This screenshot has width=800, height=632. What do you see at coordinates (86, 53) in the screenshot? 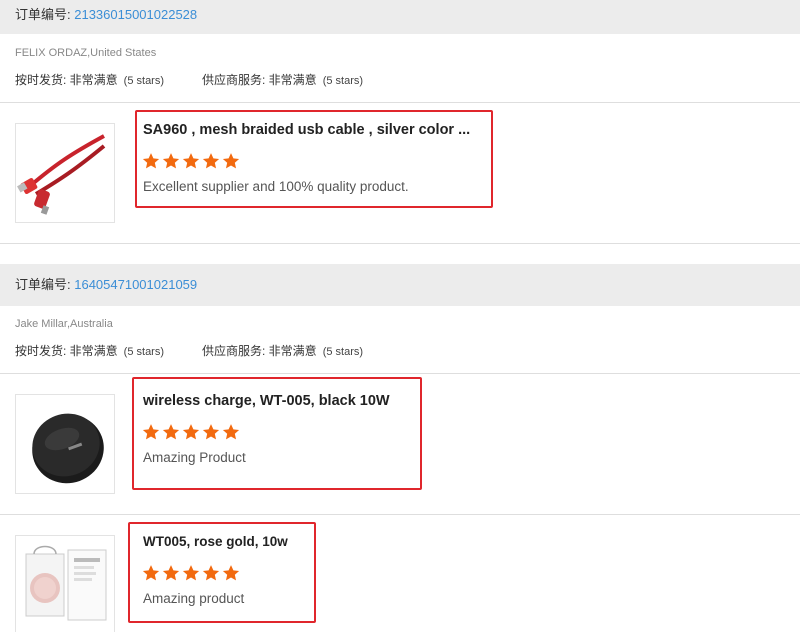
I see `buyer-name: FELIX ORDAZ,United States` at bounding box center [86, 53].